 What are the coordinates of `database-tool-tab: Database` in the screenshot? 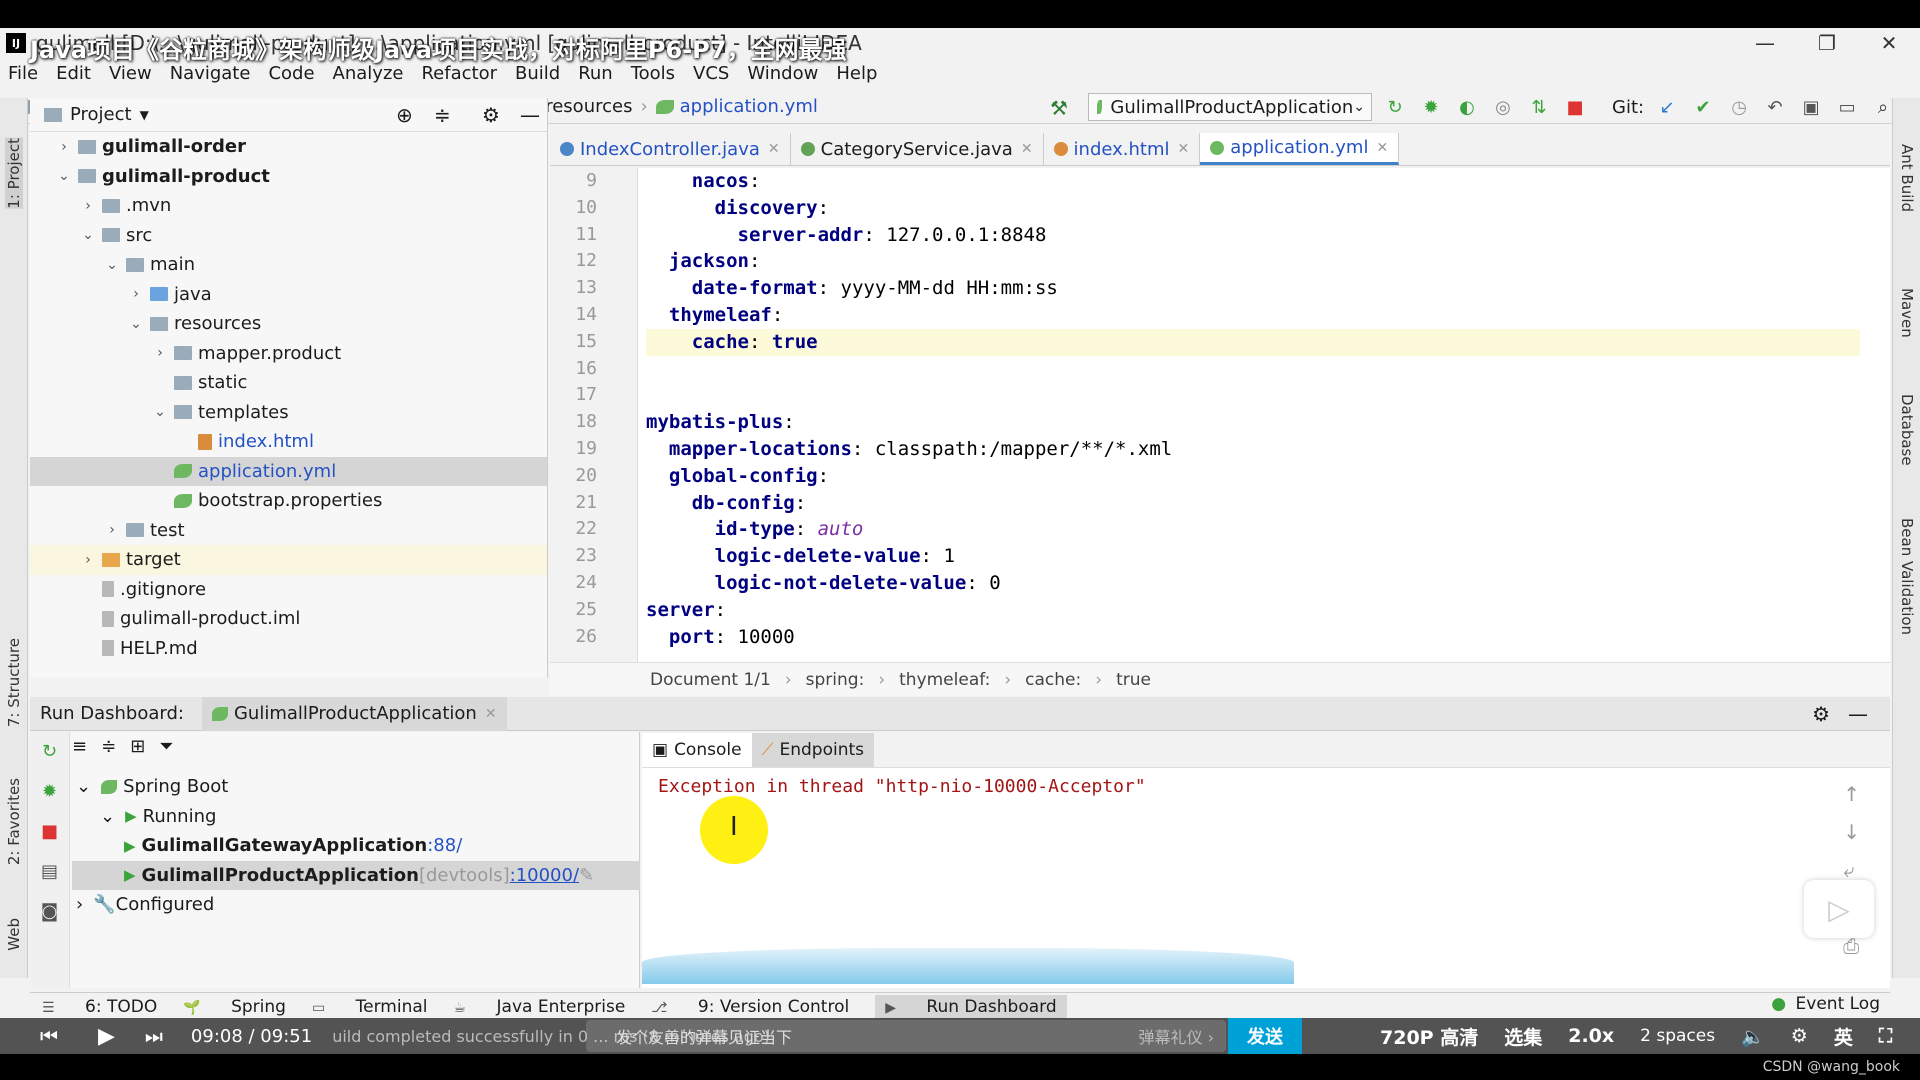 It's located at (1907, 430).